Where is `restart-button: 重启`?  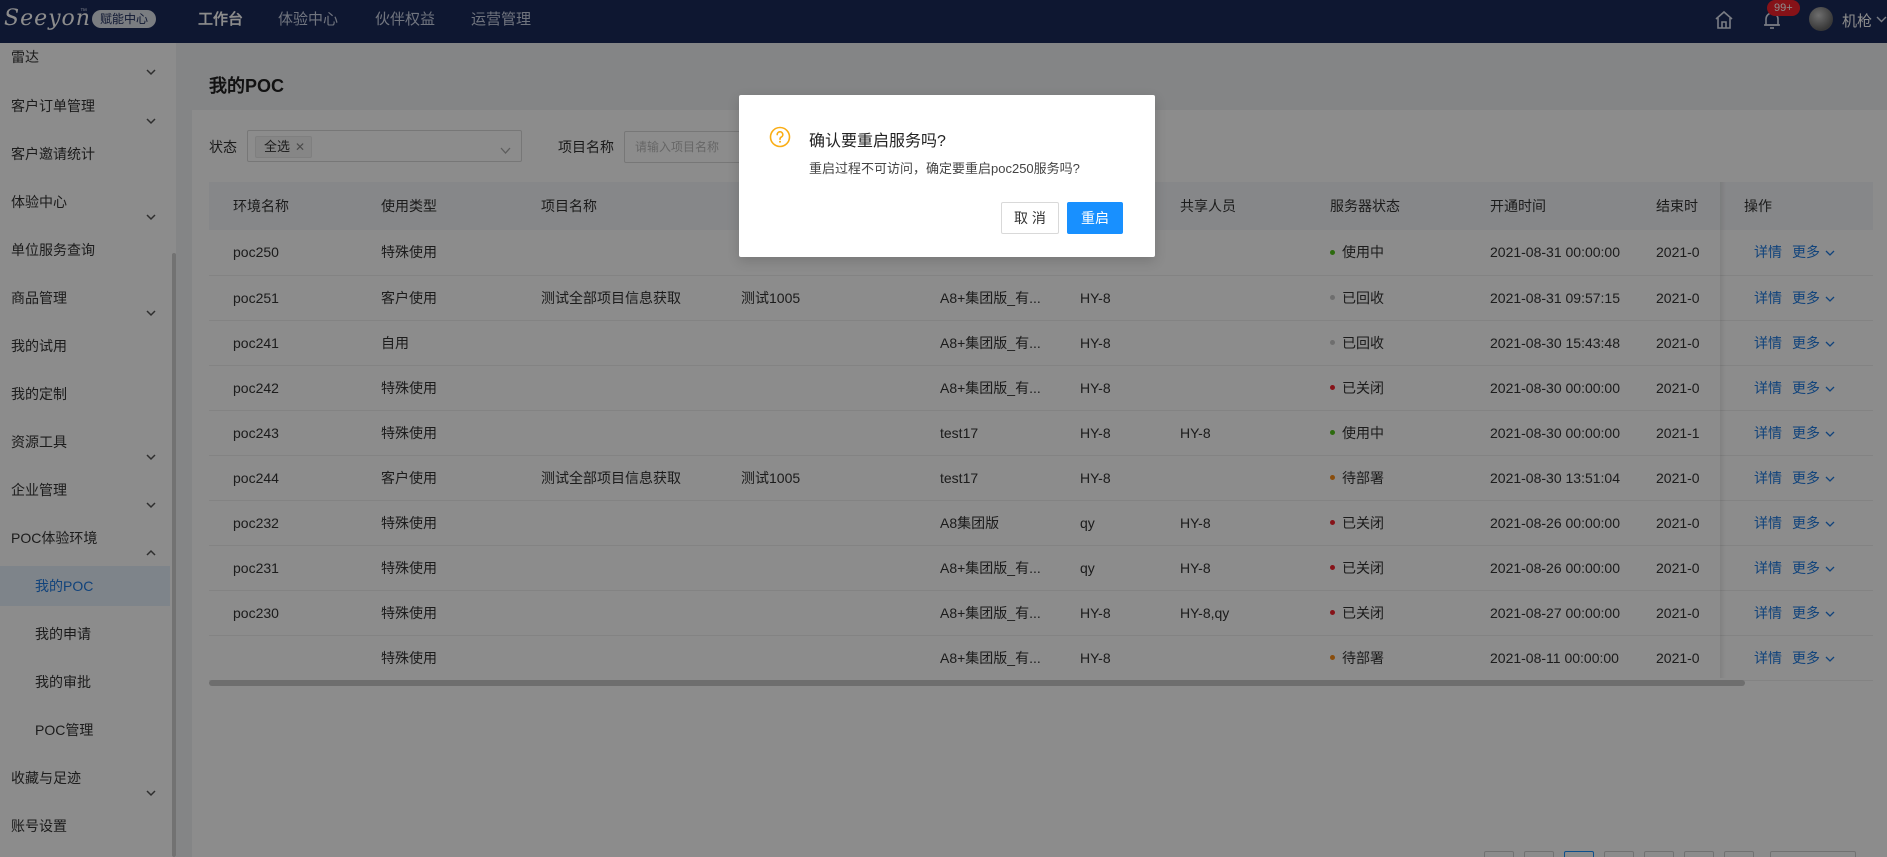 restart-button: 重启 is located at coordinates (1095, 218).